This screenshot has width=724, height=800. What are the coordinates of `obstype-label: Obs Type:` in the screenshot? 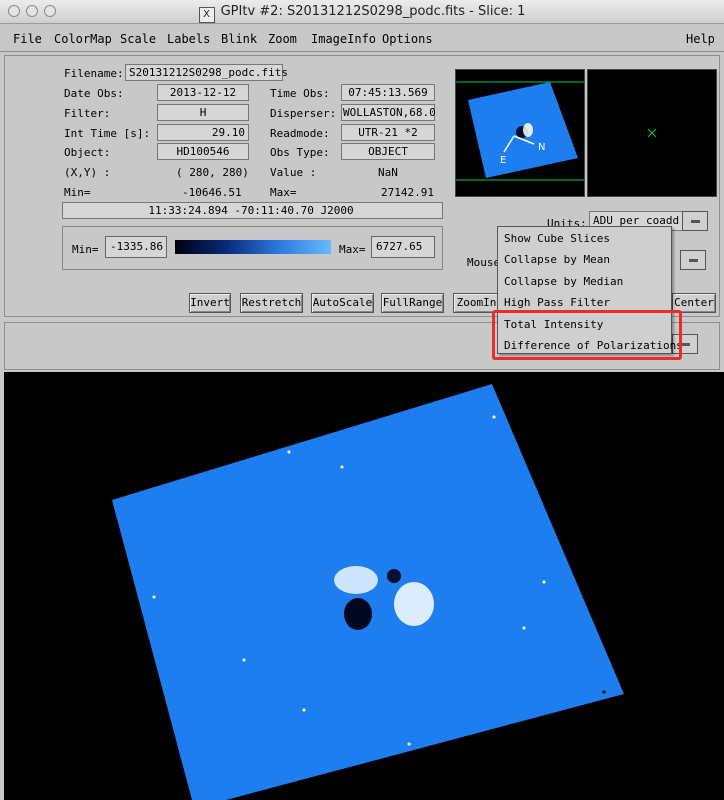 It's located at (300, 152).